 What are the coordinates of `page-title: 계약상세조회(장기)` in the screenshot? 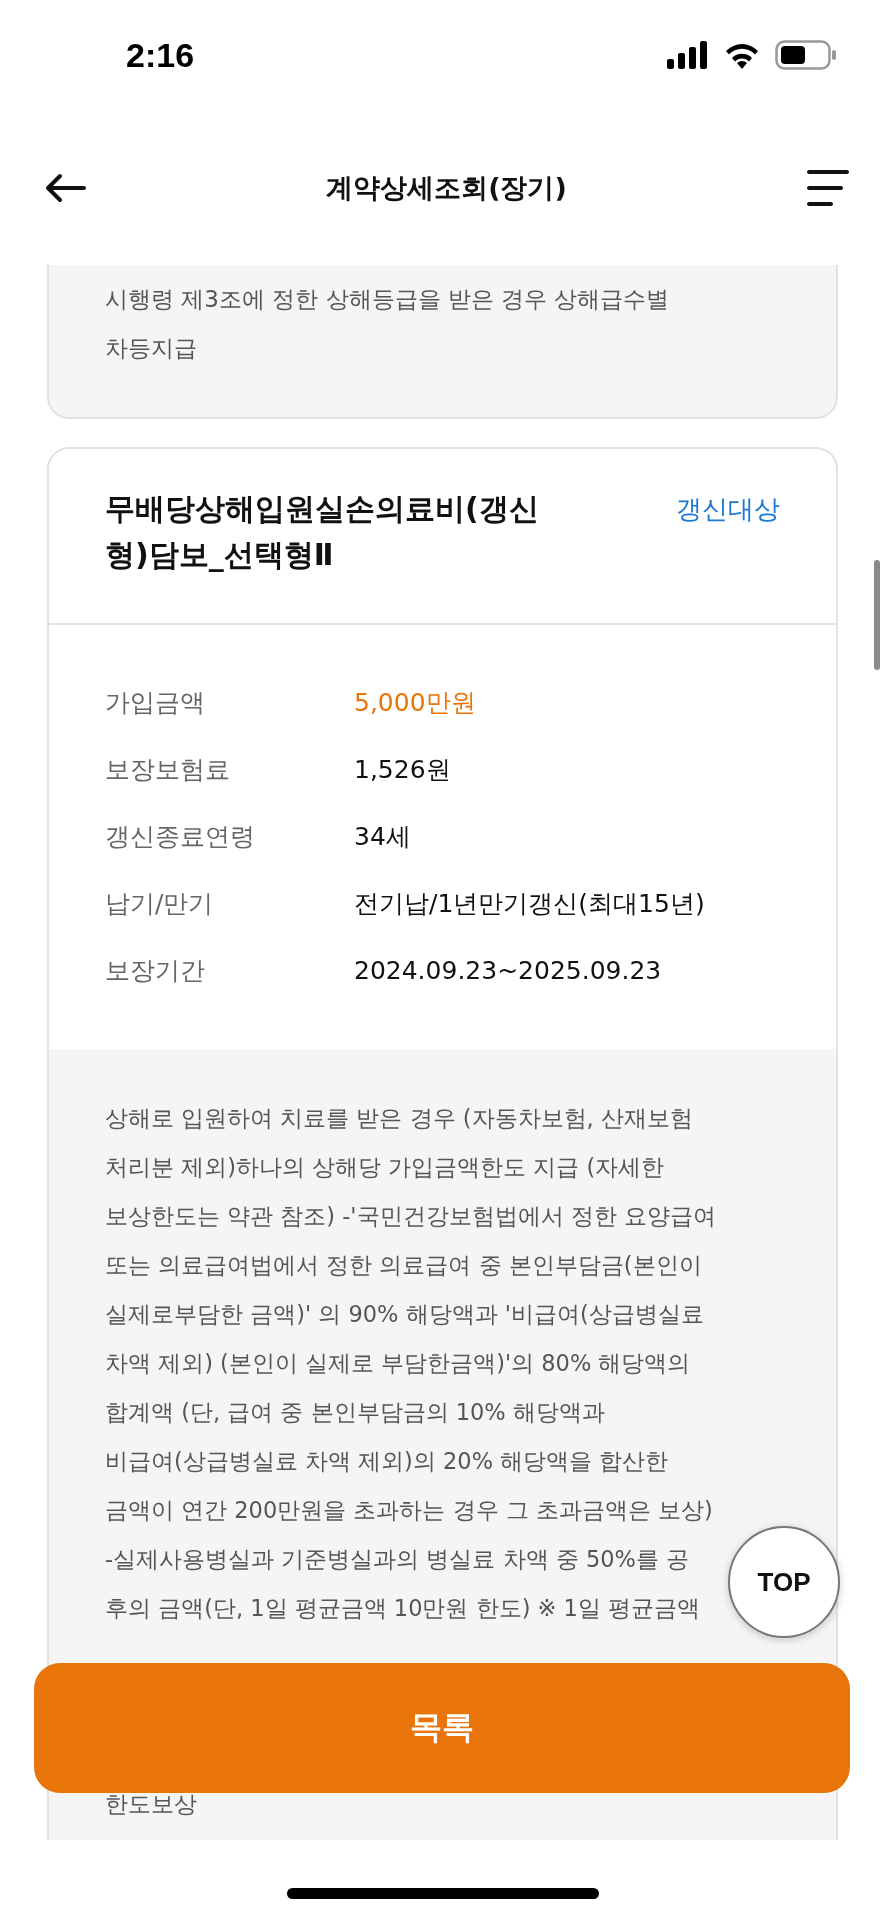 It's located at (446, 187).